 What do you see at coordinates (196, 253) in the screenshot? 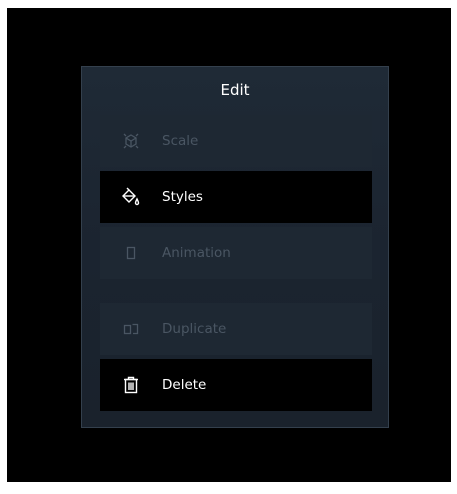
I see `menu-item-animation-label: Animation` at bounding box center [196, 253].